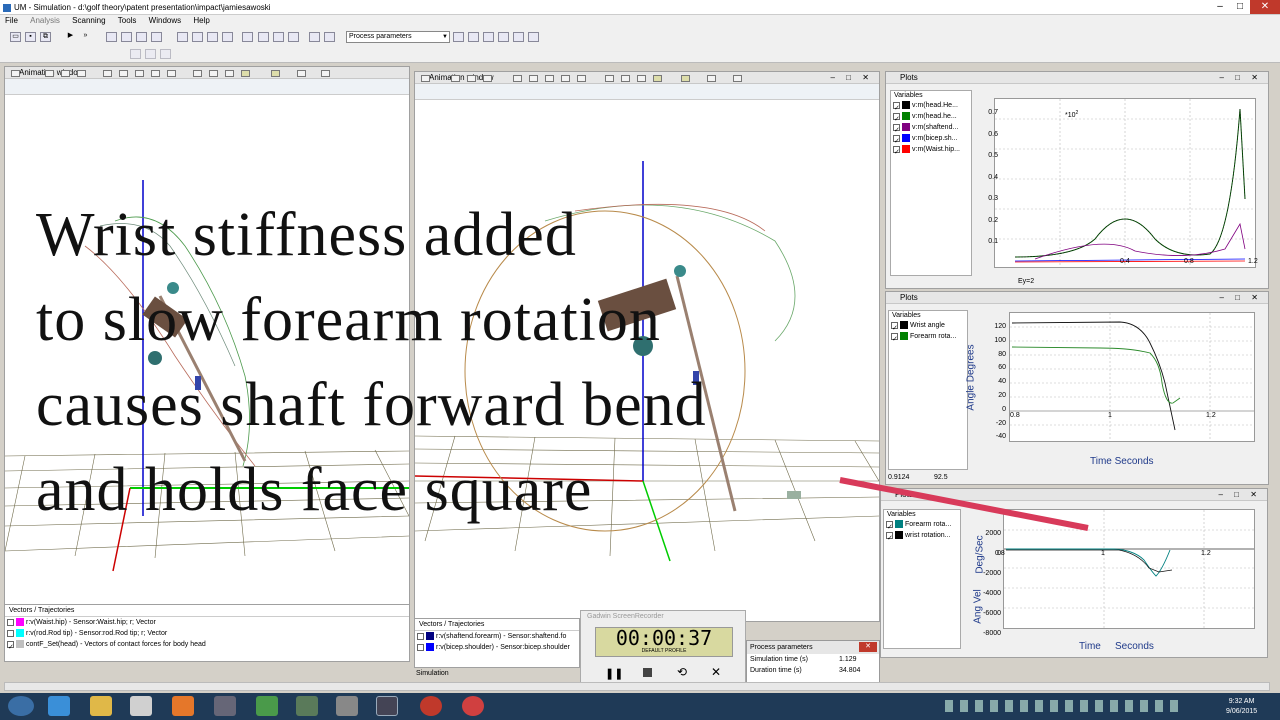 The image size is (1280, 720). What do you see at coordinates (59, 706) in the screenshot?
I see `ie-icon` at bounding box center [59, 706].